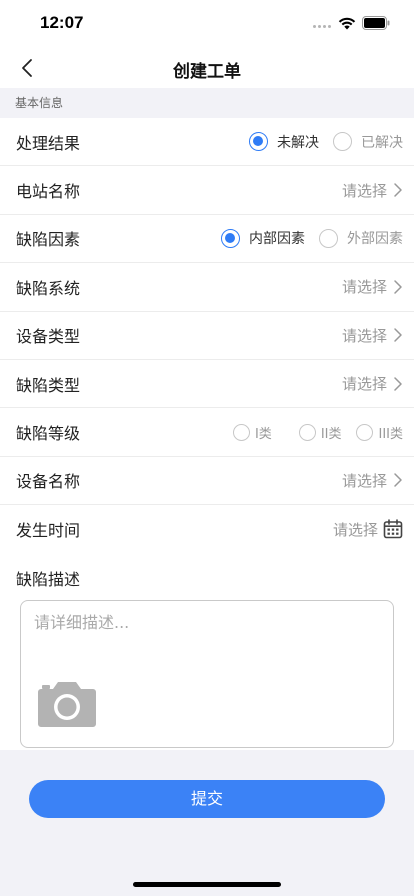  What do you see at coordinates (364, 190) in the screenshot?
I see `station-value: 请选择` at bounding box center [364, 190].